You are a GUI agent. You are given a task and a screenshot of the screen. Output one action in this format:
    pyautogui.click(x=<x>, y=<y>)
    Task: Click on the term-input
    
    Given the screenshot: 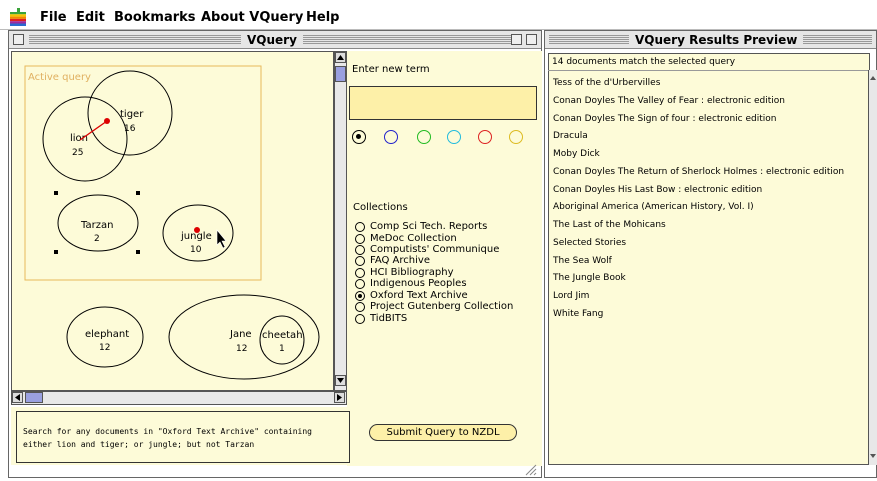 What is the action you would take?
    pyautogui.click(x=443, y=103)
    